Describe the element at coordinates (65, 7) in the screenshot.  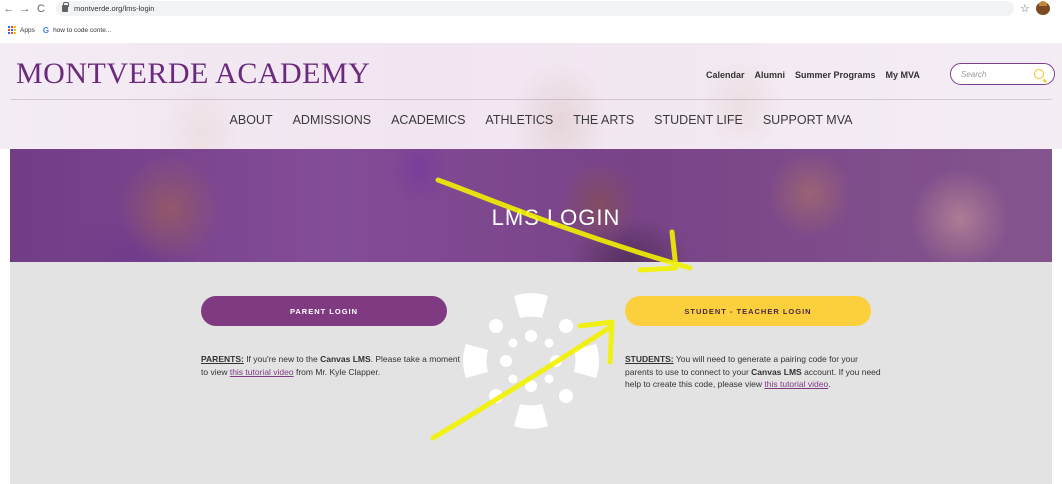
I see `lock-icon` at that location.